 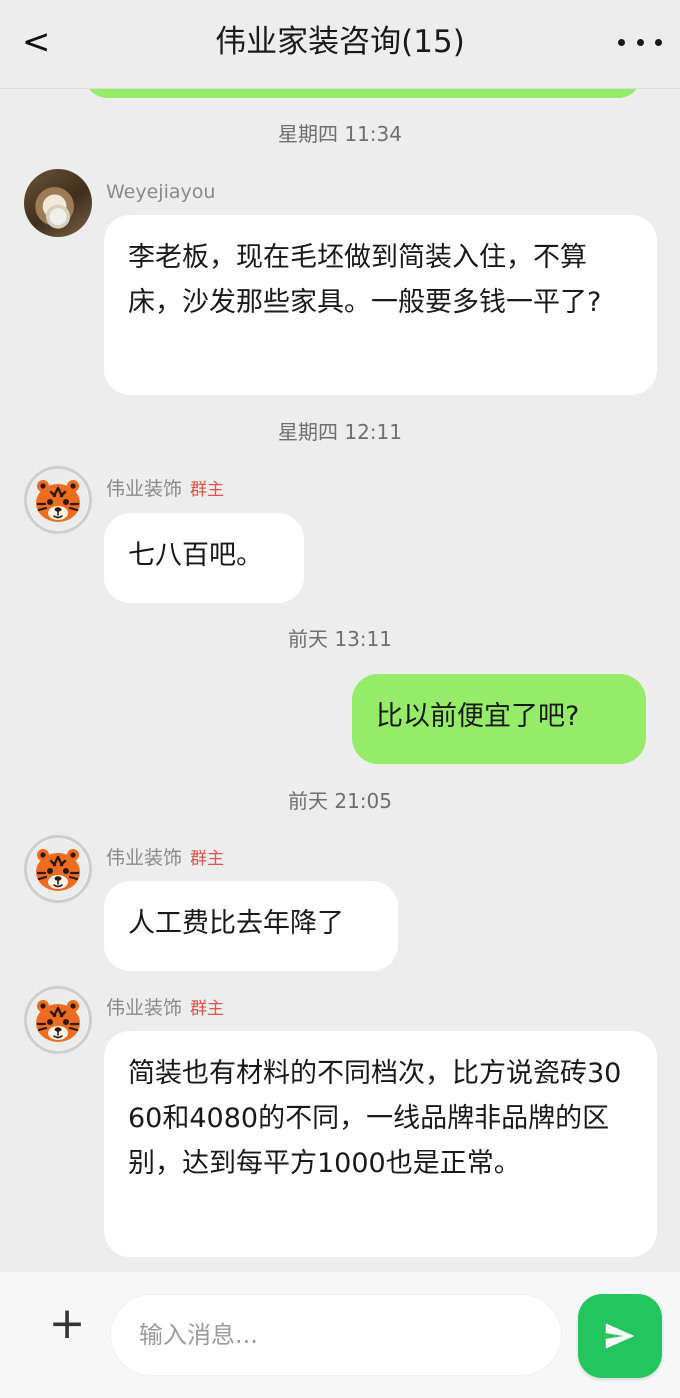 What do you see at coordinates (161, 192) in the screenshot?
I see `sender-name: Weyejiayou` at bounding box center [161, 192].